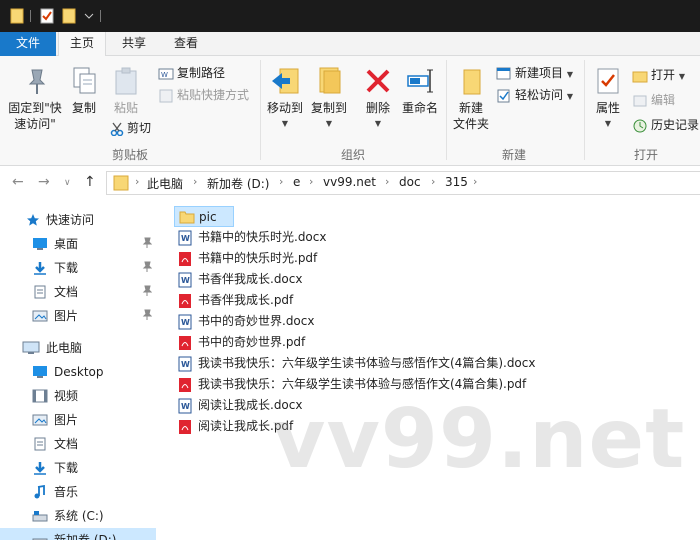 This screenshot has height=540, width=700. What do you see at coordinates (165, 183) in the screenshot?
I see `breadcrumb-this-pc: 此电脑` at bounding box center [165, 183].